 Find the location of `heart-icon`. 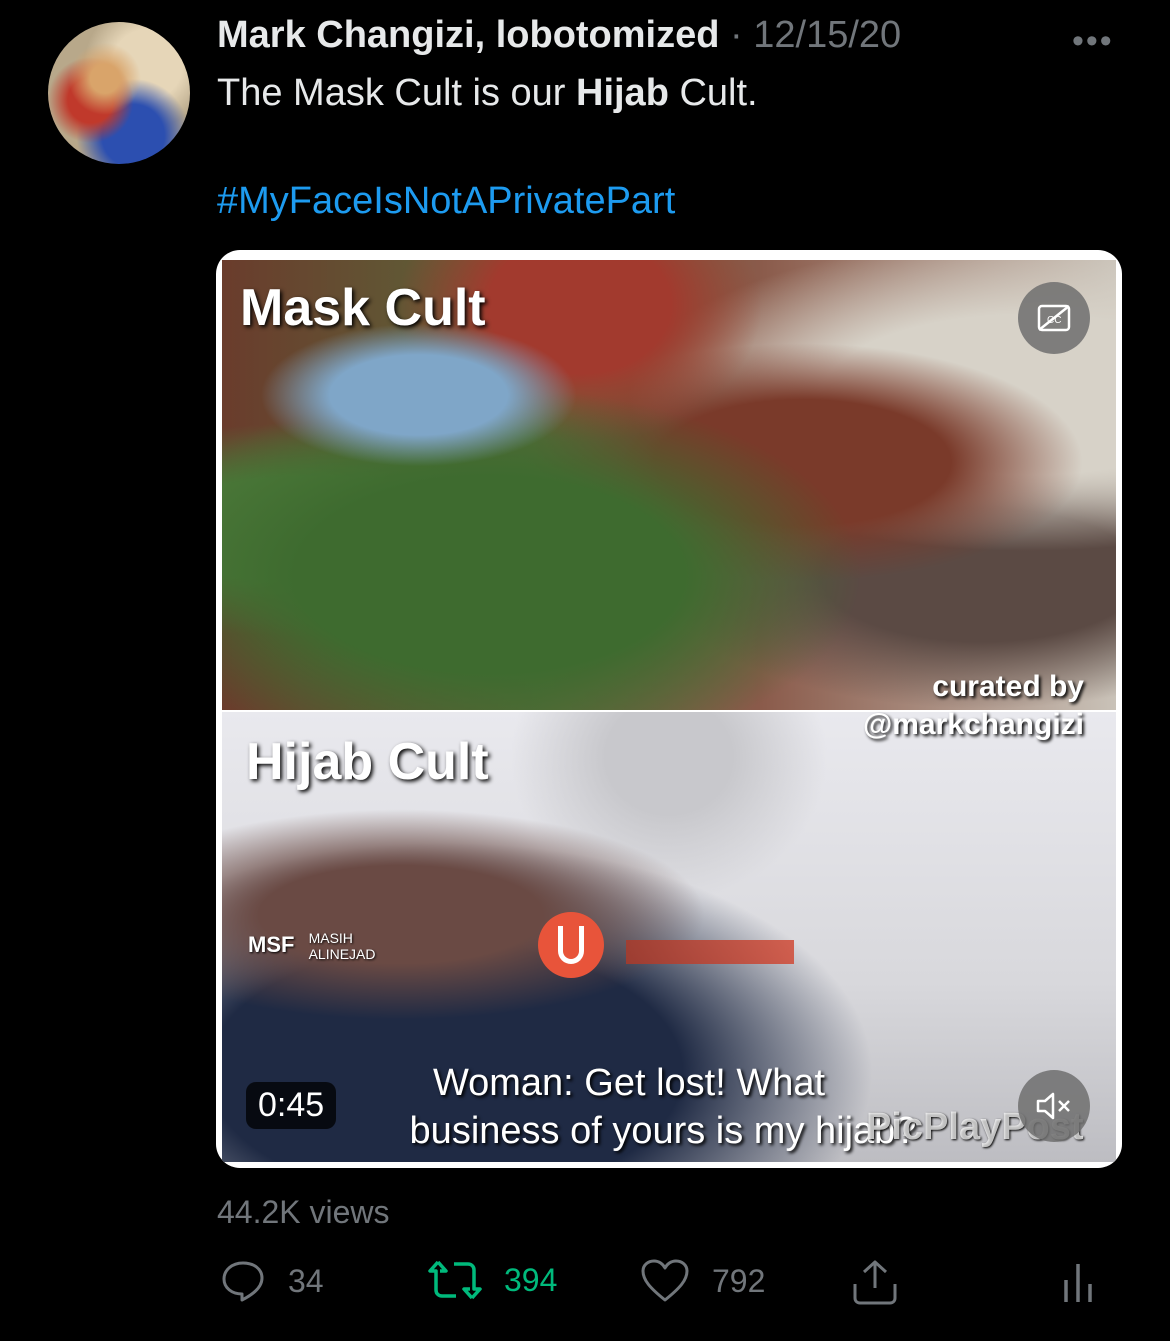

heart-icon is located at coordinates (665, 1280).